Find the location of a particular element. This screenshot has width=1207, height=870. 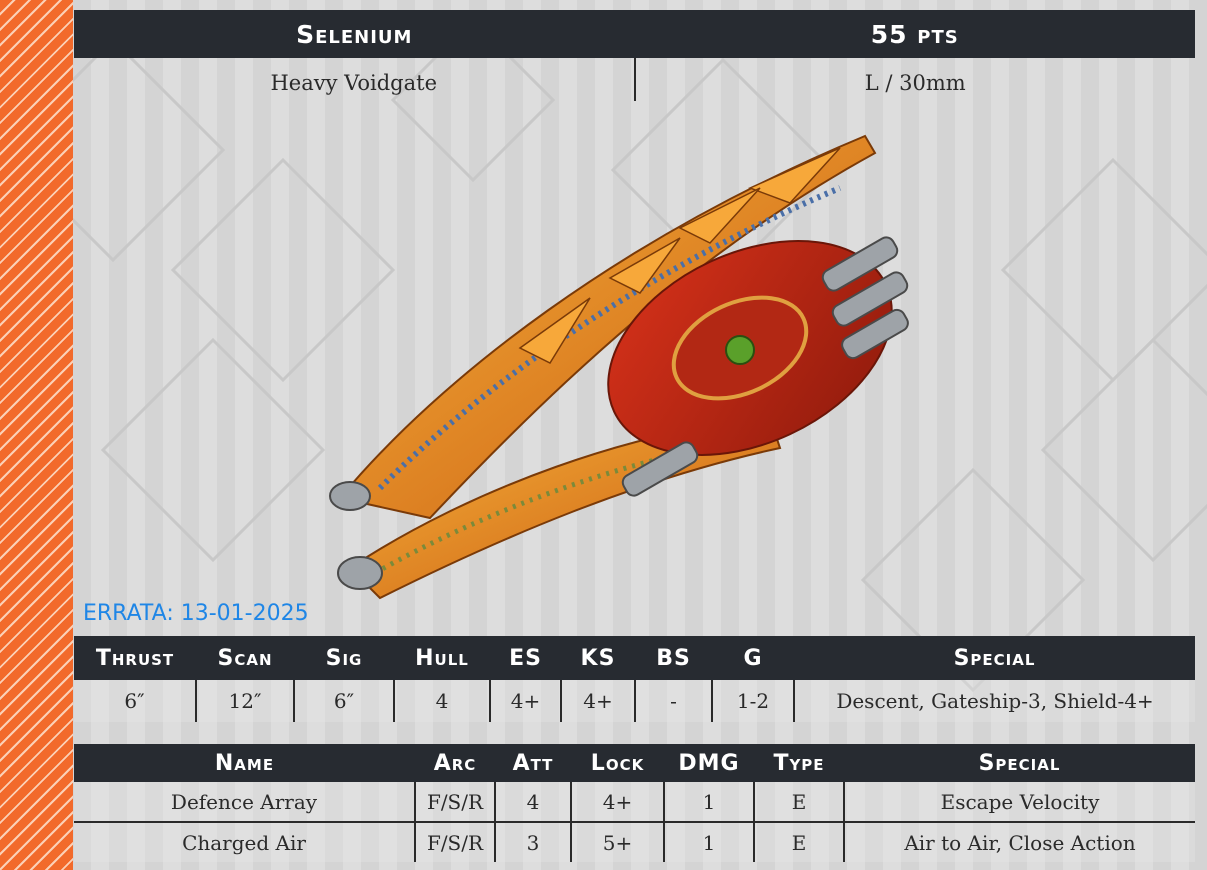

weapon-header-dmg: DMG is located at coordinates (709, 763).